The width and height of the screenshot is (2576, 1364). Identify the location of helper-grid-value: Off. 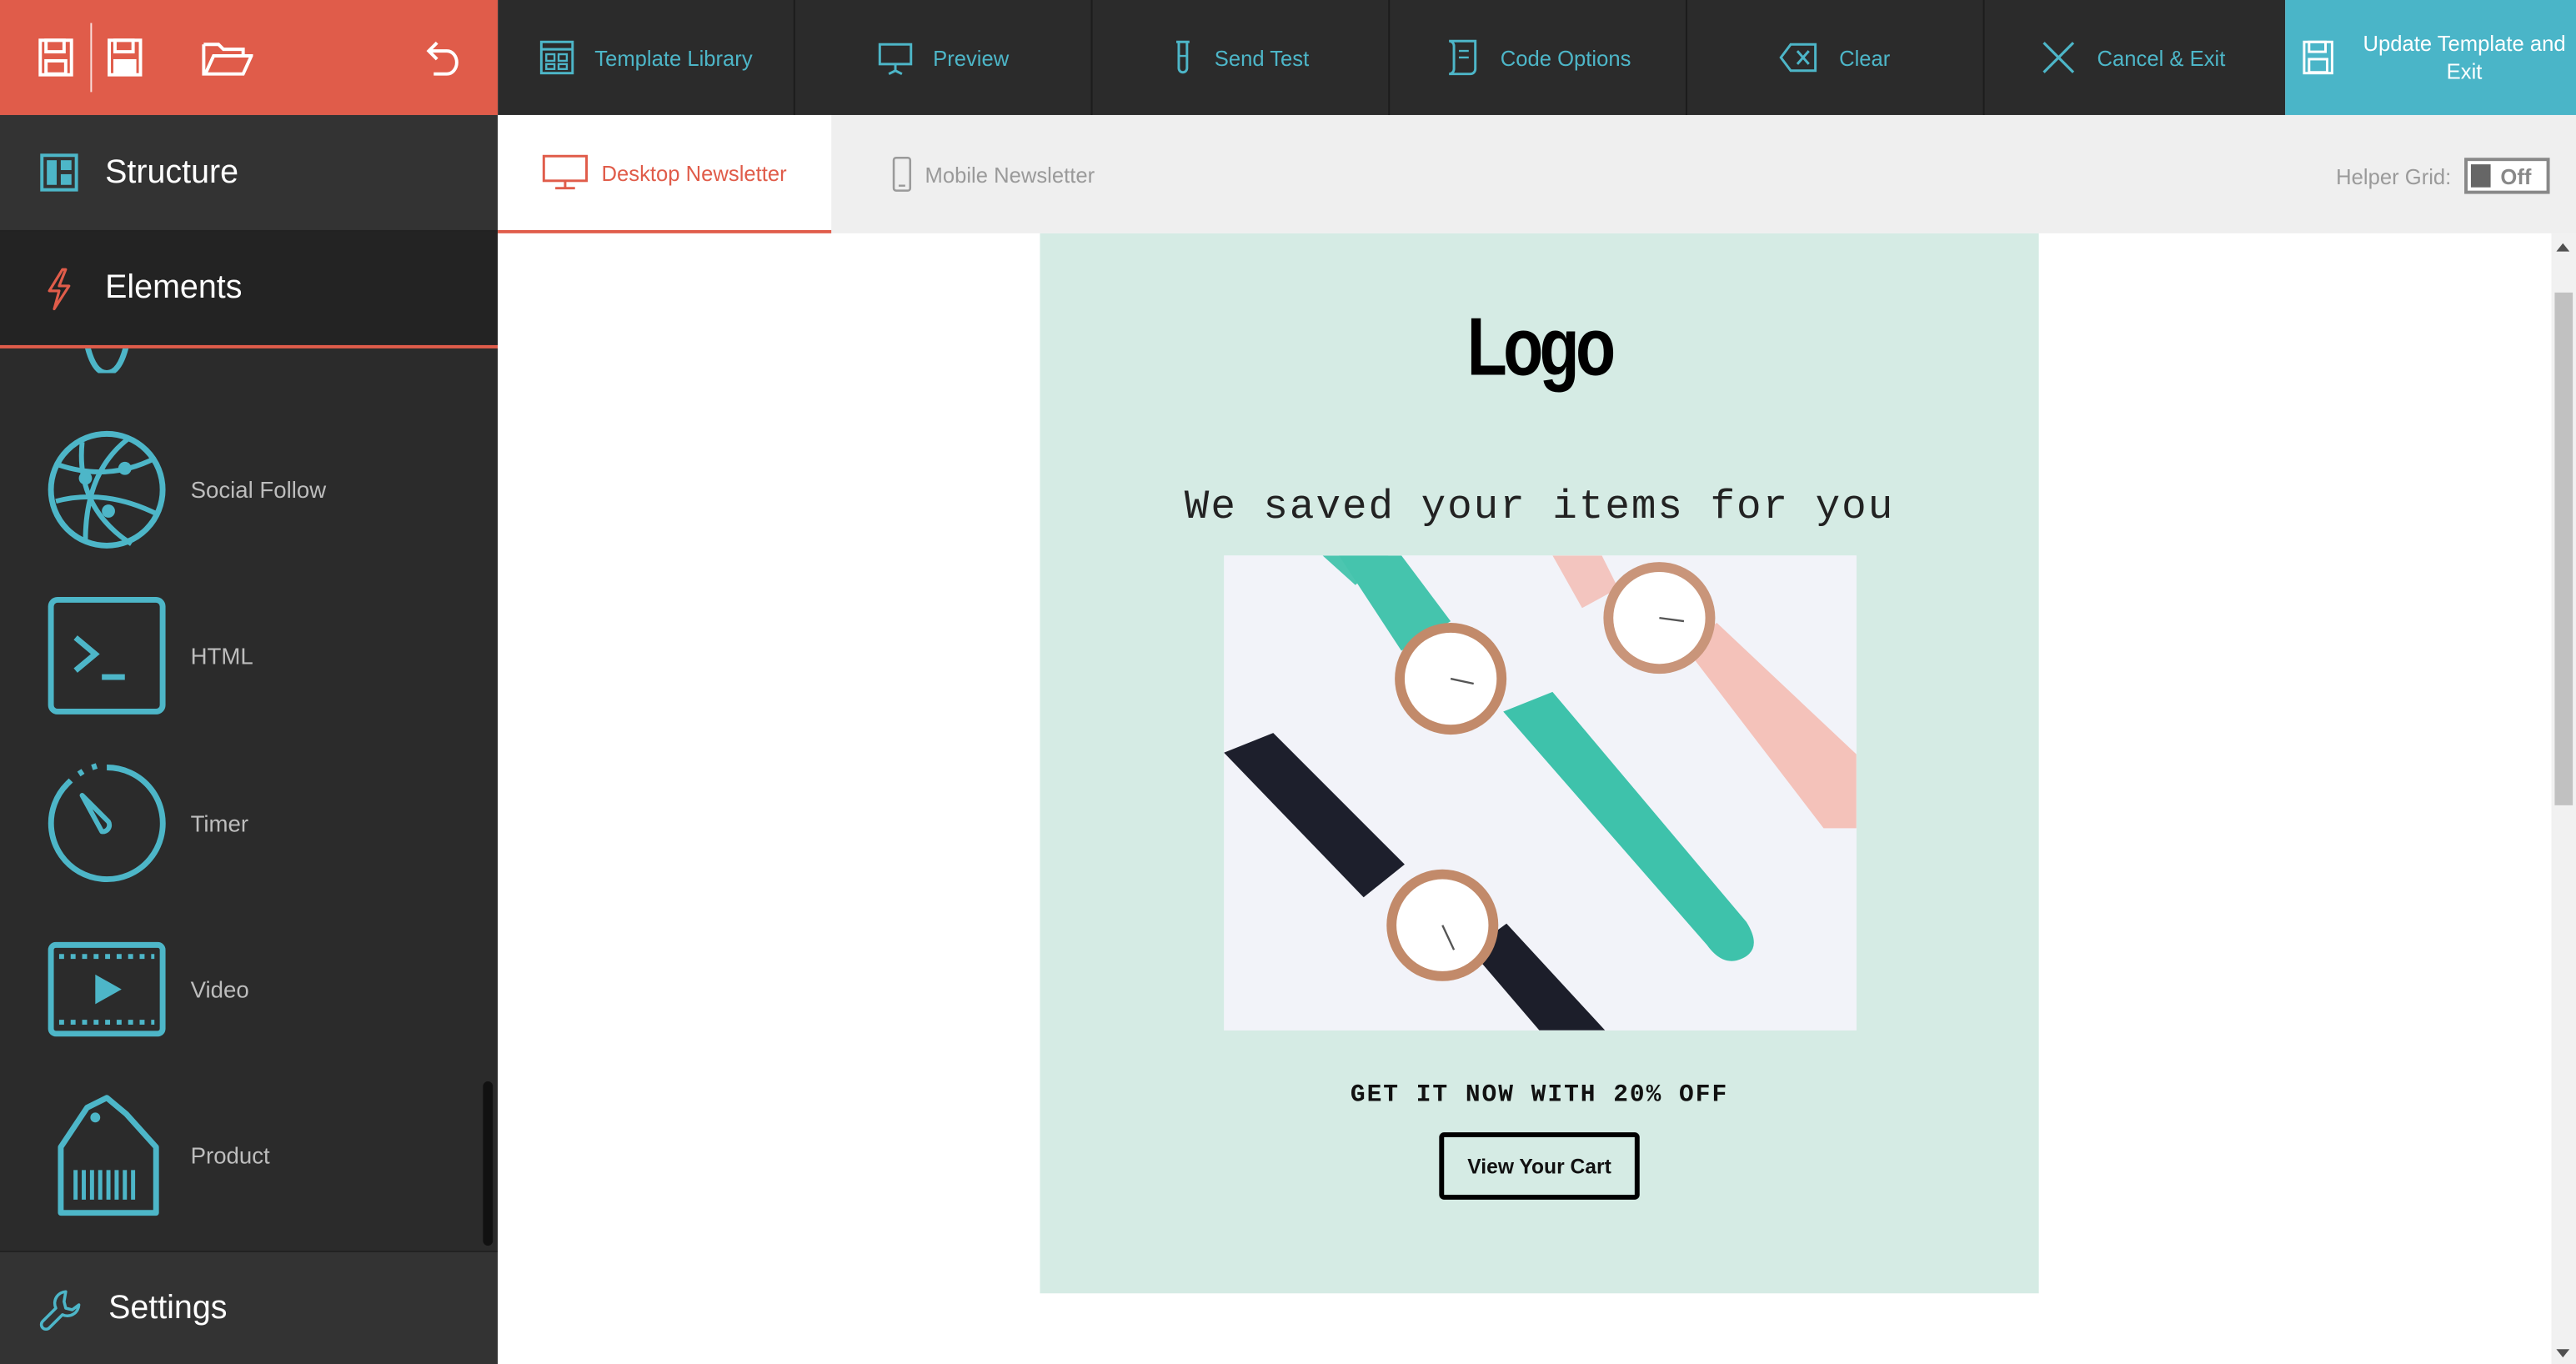
(2516, 175).